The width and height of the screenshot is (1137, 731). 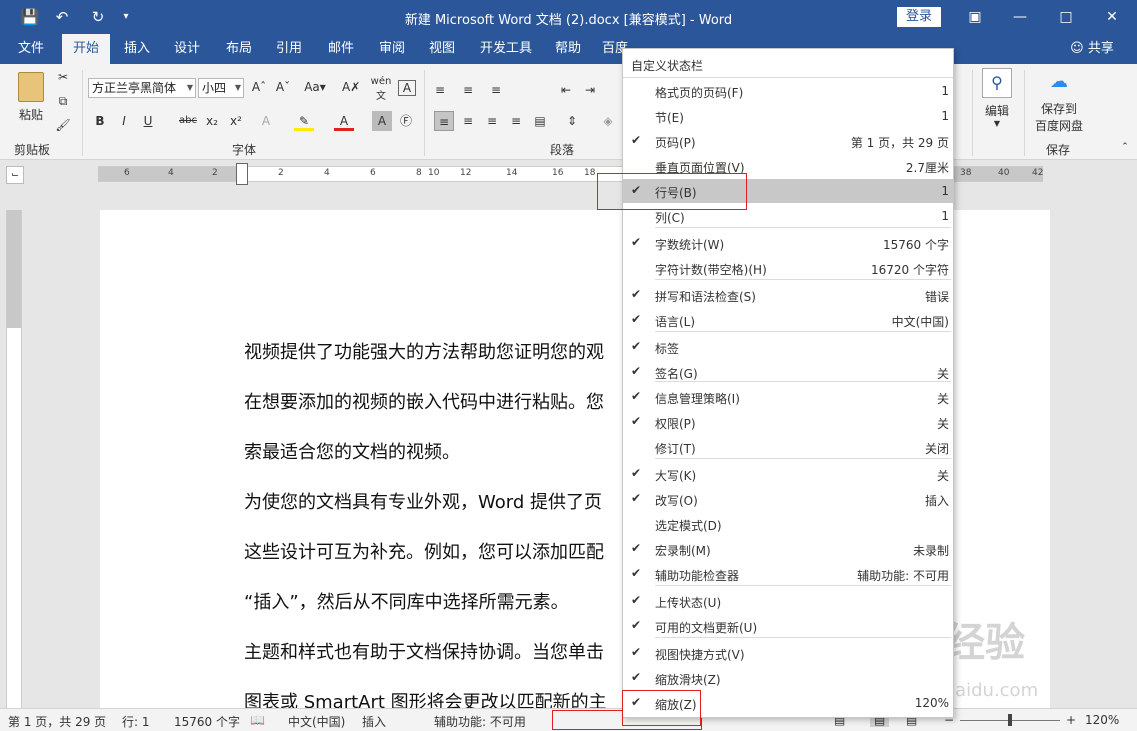 What do you see at coordinates (516, 121) in the screenshot?
I see `justify-button: ≡` at bounding box center [516, 121].